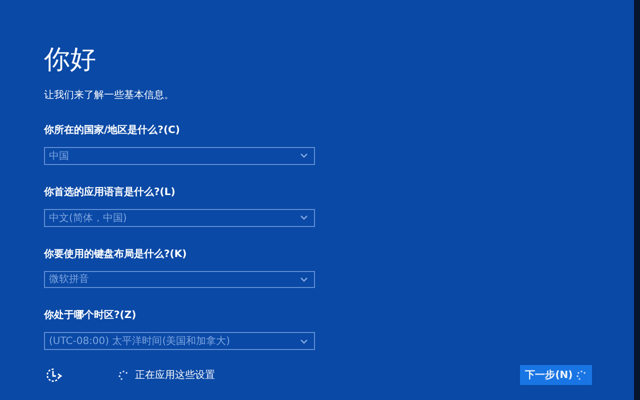  What do you see at coordinates (109, 96) in the screenshot?
I see `subtitle: 让我们来了解一些基本信息。` at bounding box center [109, 96].